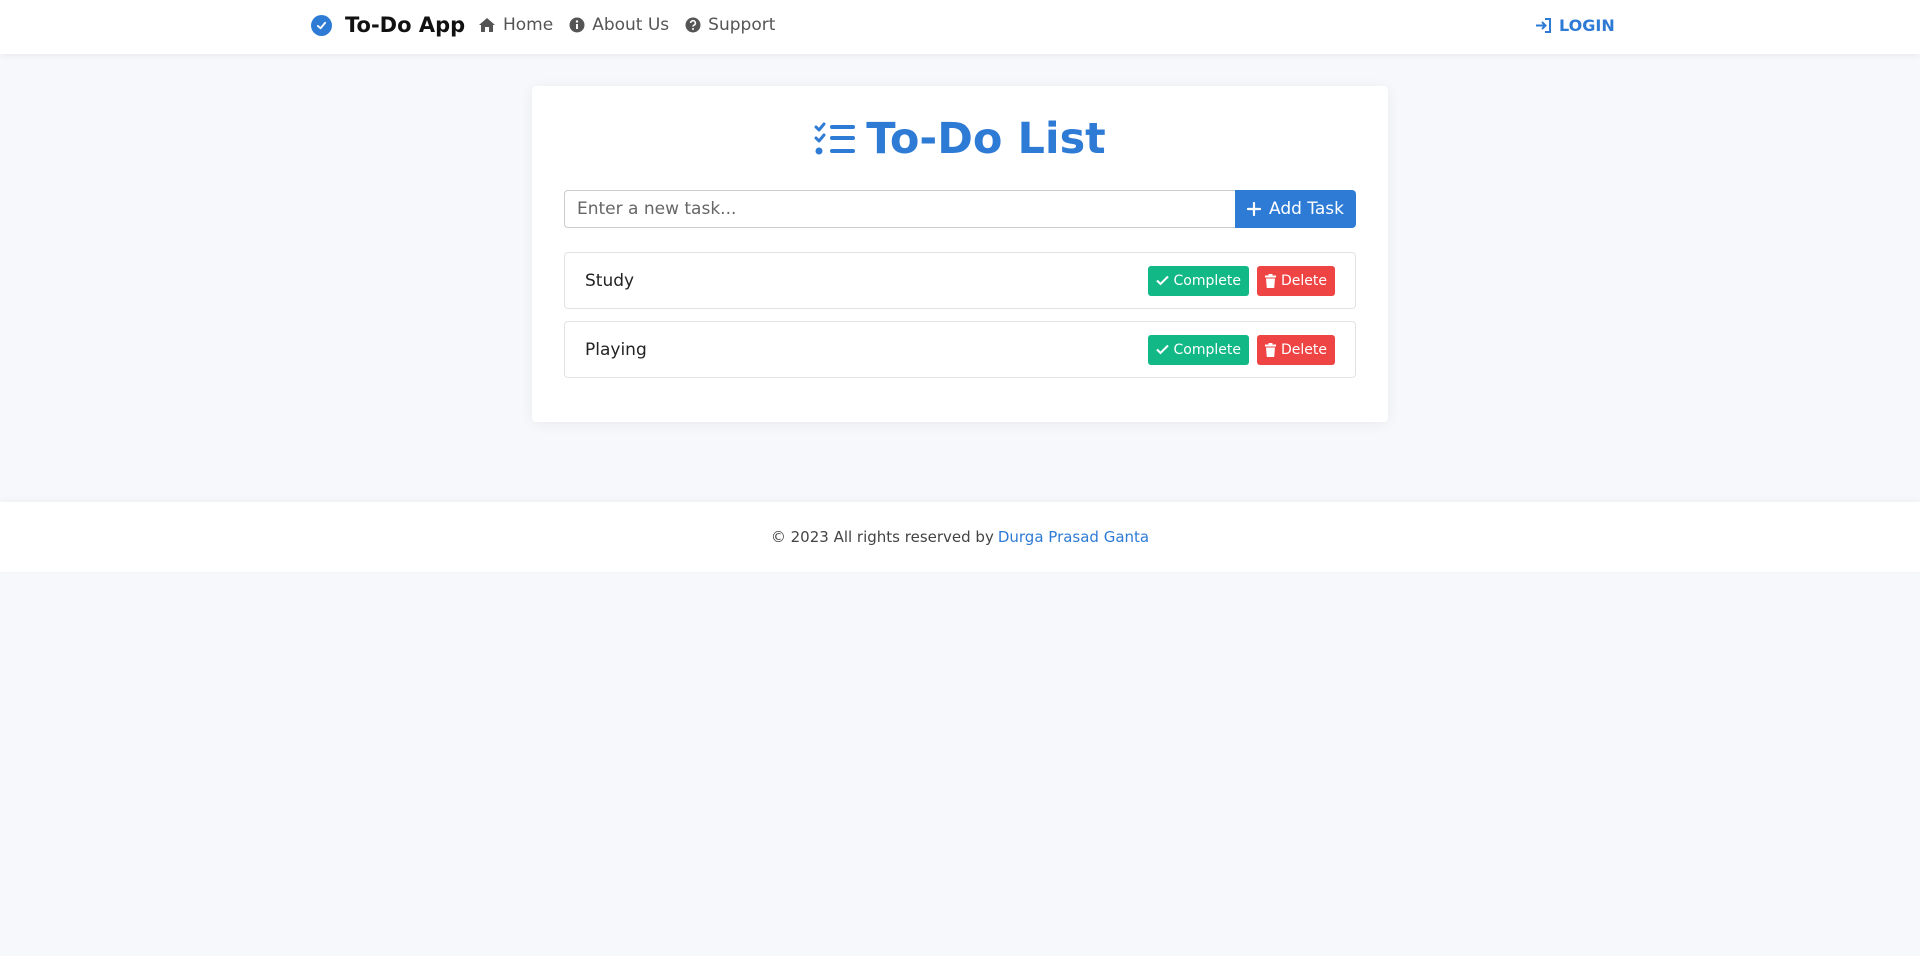  Describe the element at coordinates (986, 139) in the screenshot. I see `page-title-text: To-Do List` at that location.